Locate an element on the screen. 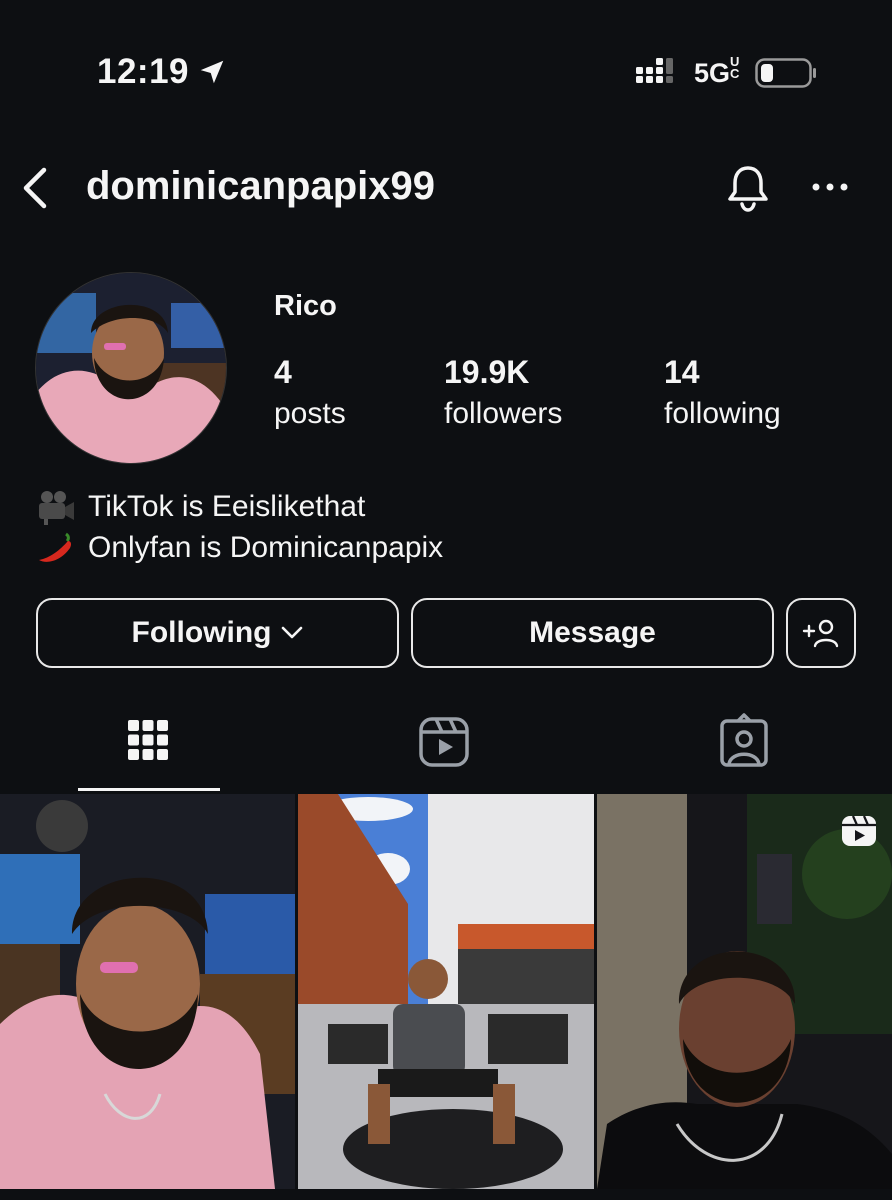 This screenshot has width=892, height=1200. bio-line: Onlyfan is Dominicanpapix is located at coordinates (239, 547).